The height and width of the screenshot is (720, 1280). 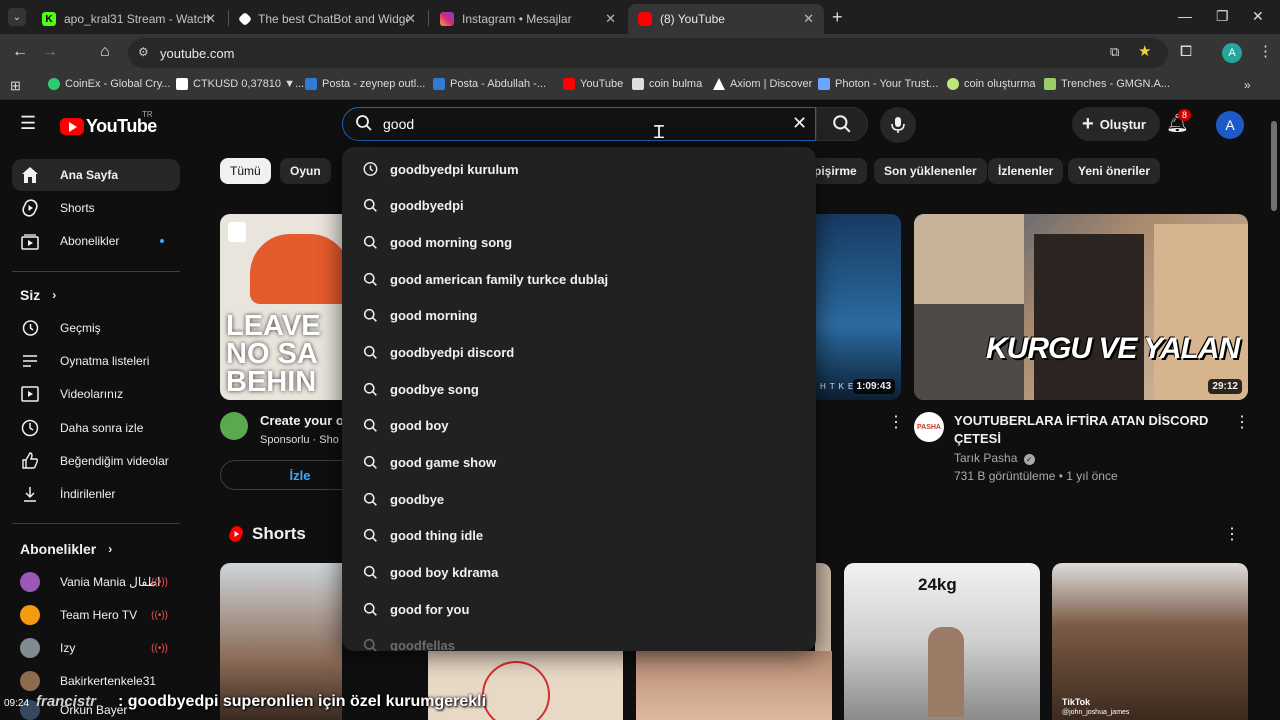 I want to click on video-thumbnail: KURGU VE YALAN 29:12, so click(x=1081, y=307).